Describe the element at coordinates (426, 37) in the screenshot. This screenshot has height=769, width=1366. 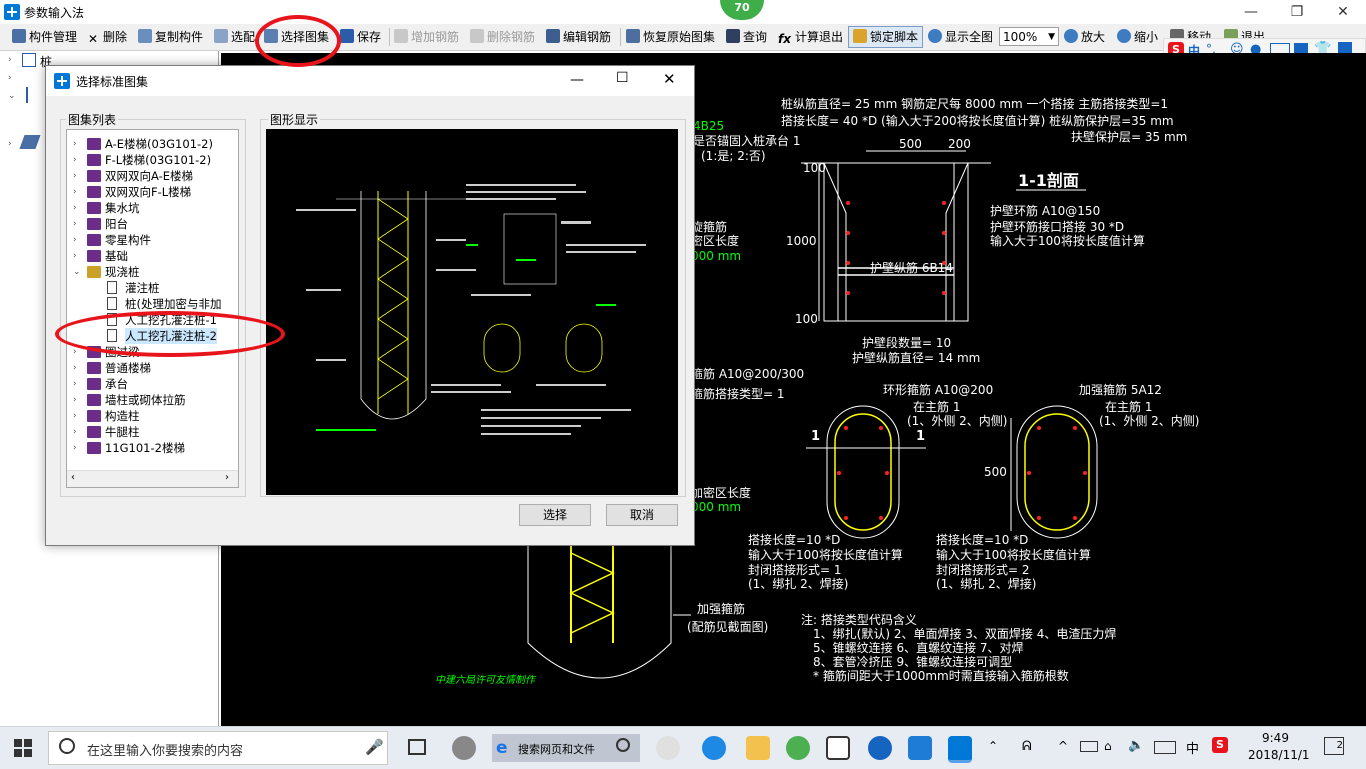
I see `add-rebar-button: 增加钢筋` at that location.